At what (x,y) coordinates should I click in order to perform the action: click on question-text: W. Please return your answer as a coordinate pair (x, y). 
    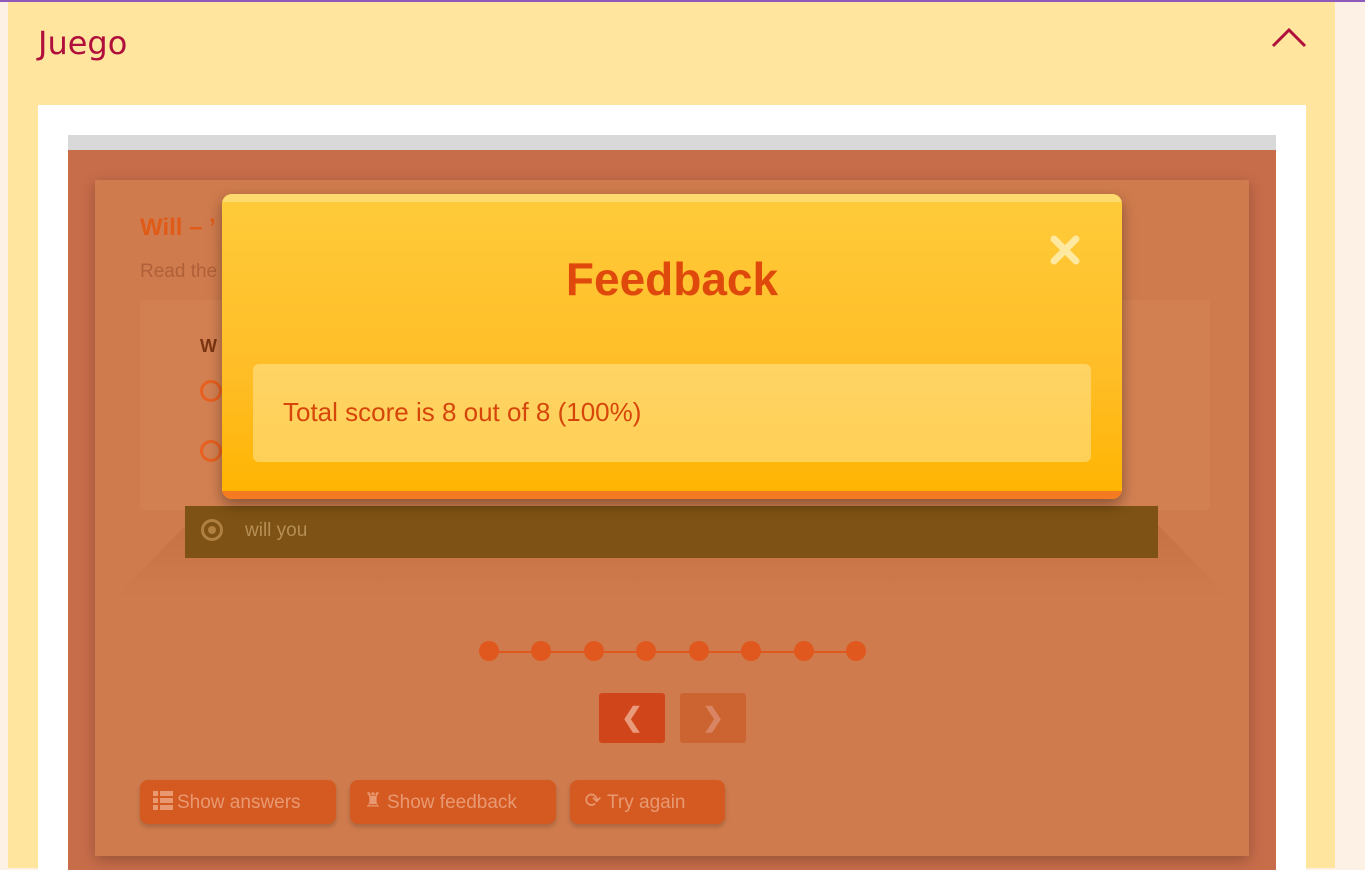
    Looking at the image, I should click on (208, 346).